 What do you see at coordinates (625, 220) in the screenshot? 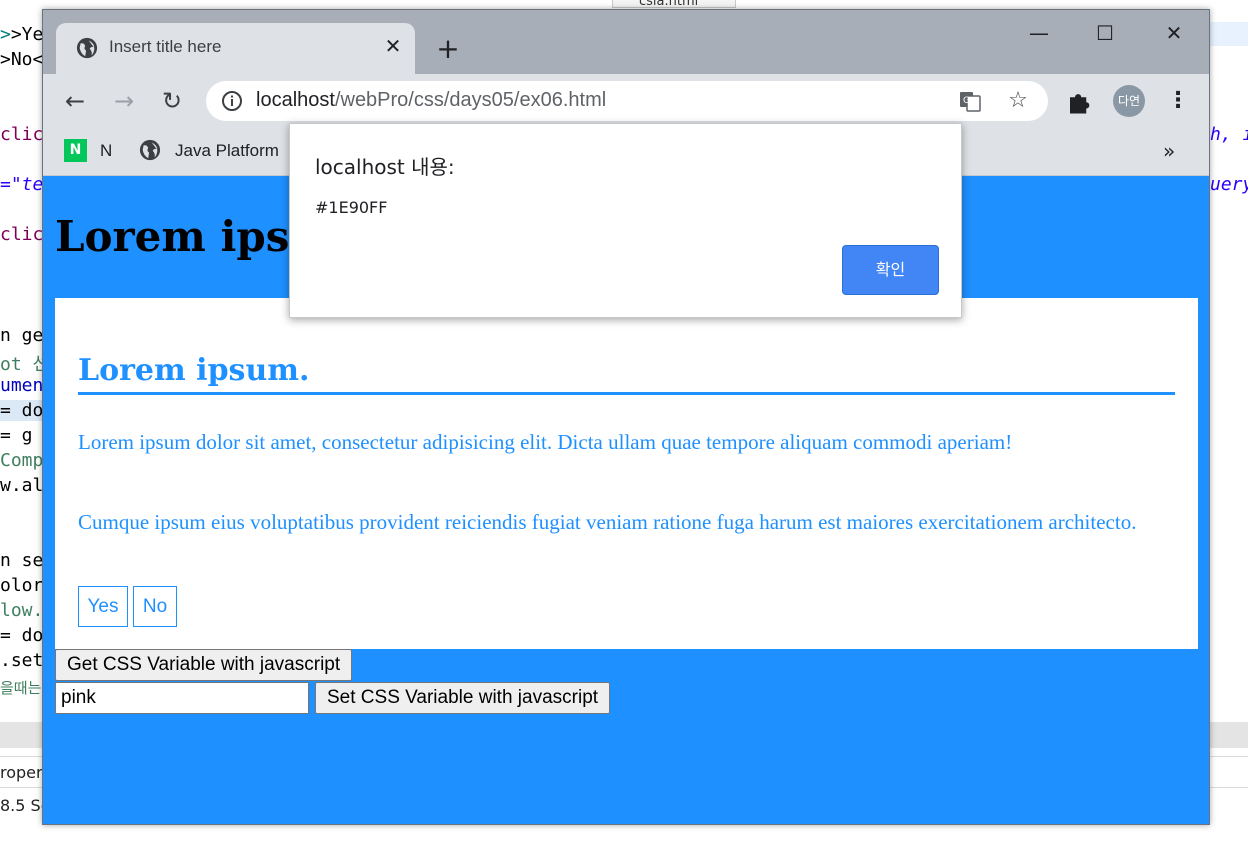
I see `alert-dialog: localhost 내용: #1E90FF 확인` at bounding box center [625, 220].